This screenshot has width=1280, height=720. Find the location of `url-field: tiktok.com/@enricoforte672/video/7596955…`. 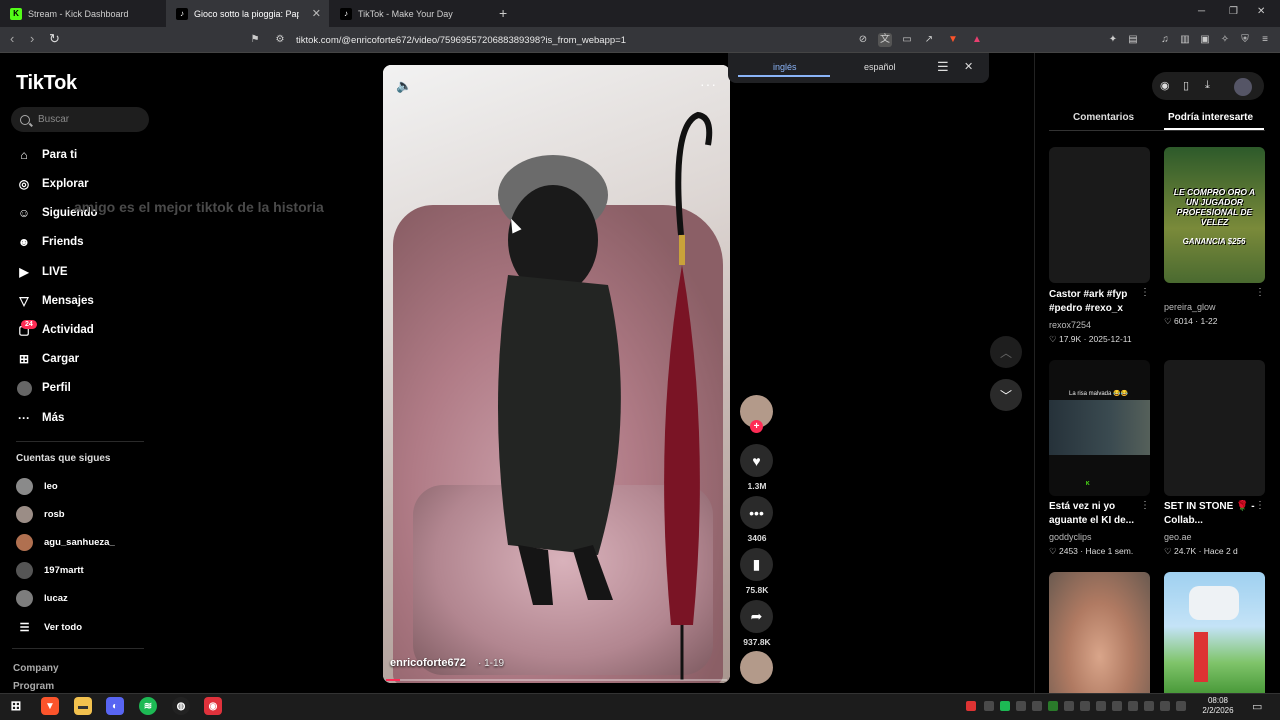

url-field: tiktok.com/@enricoforte672/video/7596955… is located at coordinates (461, 40).